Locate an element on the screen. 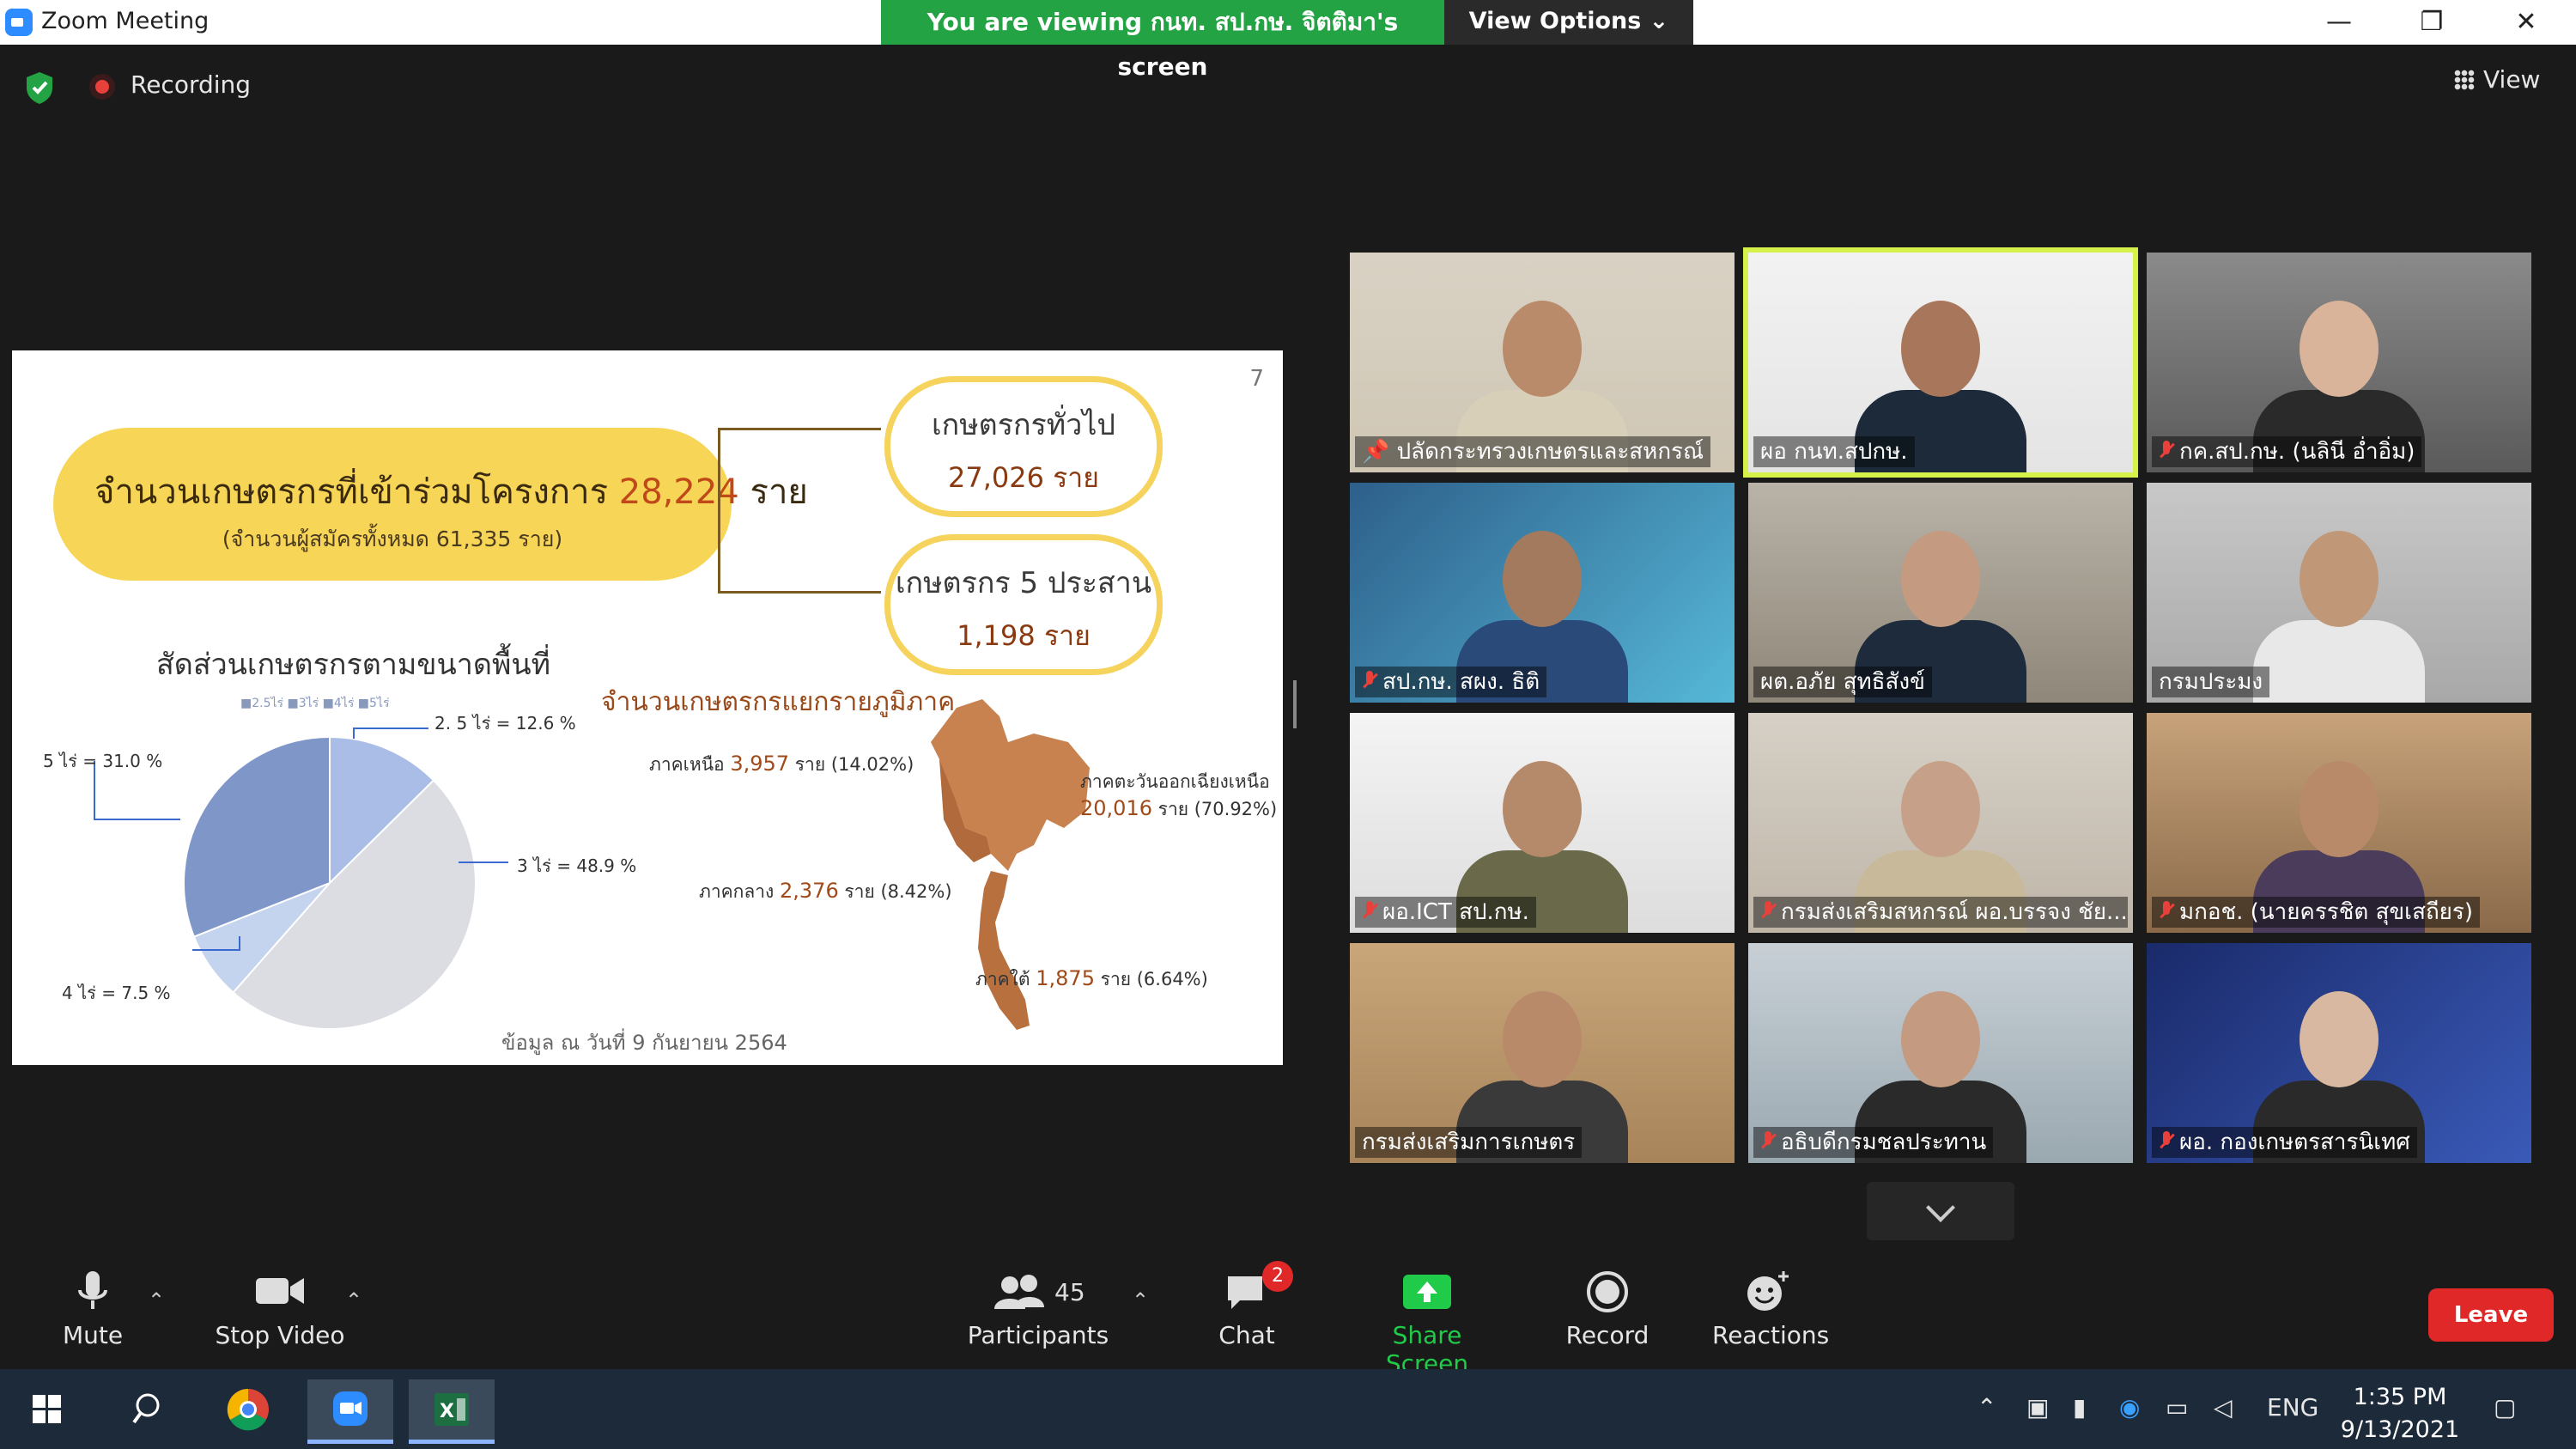 This screenshot has height=1449, width=2576. close-button: ✕ is located at coordinates (2526, 22).